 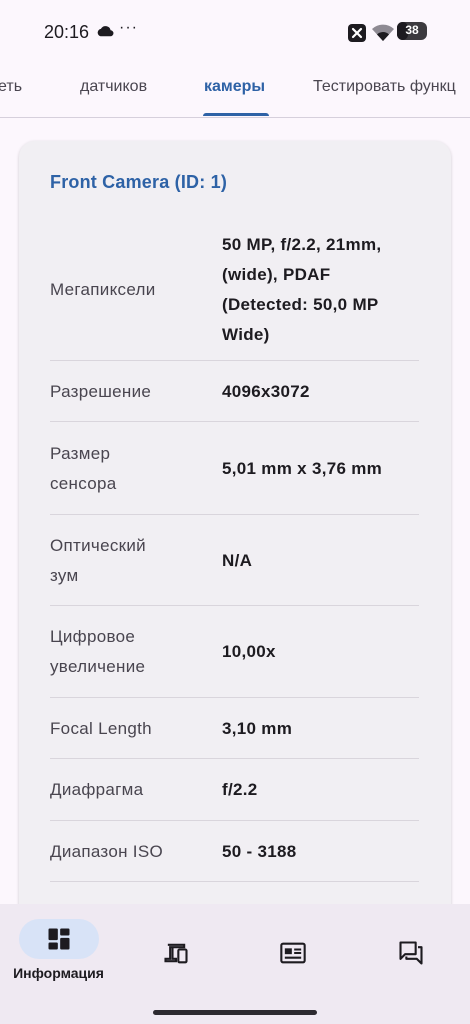 I want to click on nav-item-devices, so click(x=175, y=954).